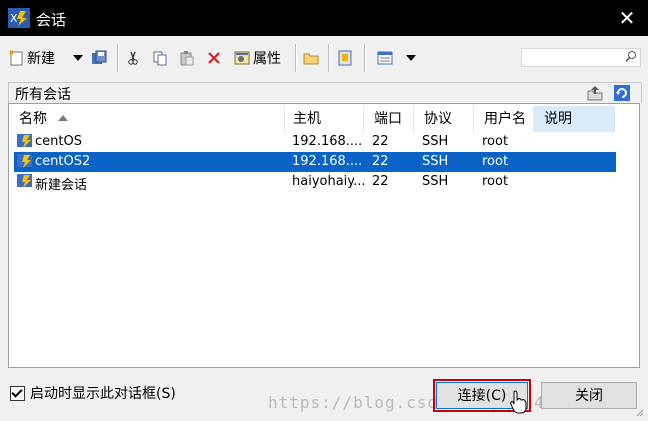  I want to click on folder-path-bar: 所有会话, so click(325, 92).